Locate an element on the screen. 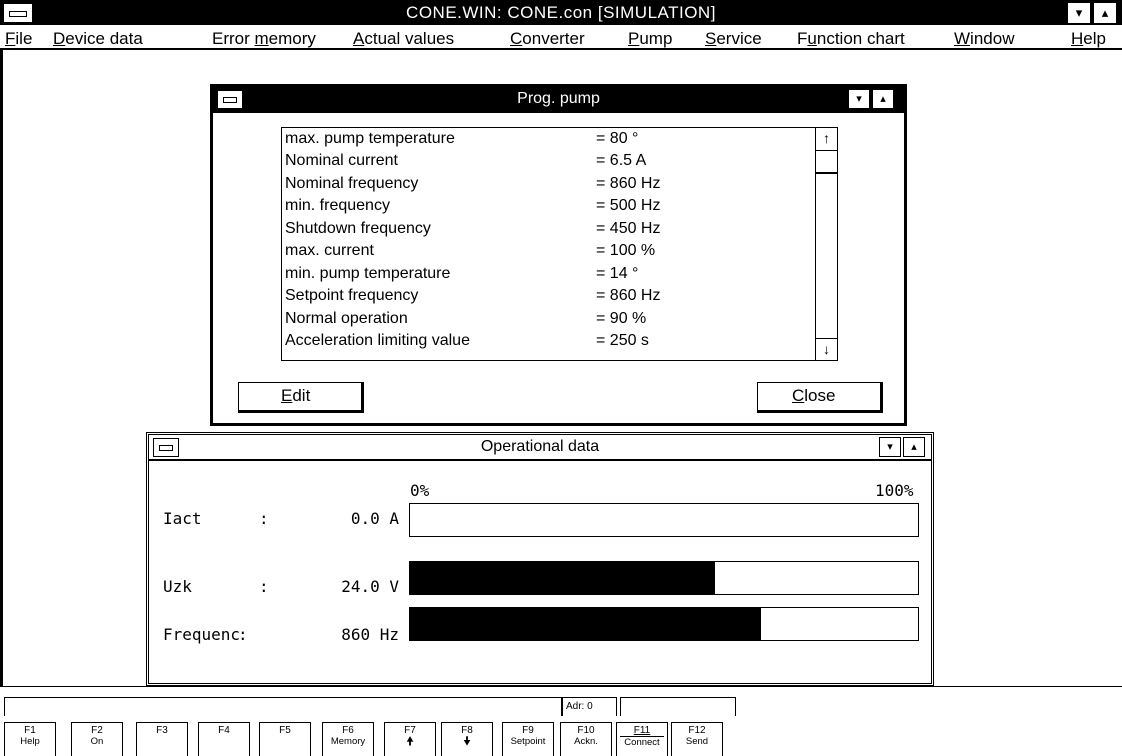 This screenshot has height=756, width=1122. app-title-bar: CONE.WIN: CONE.con [SIMULATION] ▾ ▴ is located at coordinates (561, 13).